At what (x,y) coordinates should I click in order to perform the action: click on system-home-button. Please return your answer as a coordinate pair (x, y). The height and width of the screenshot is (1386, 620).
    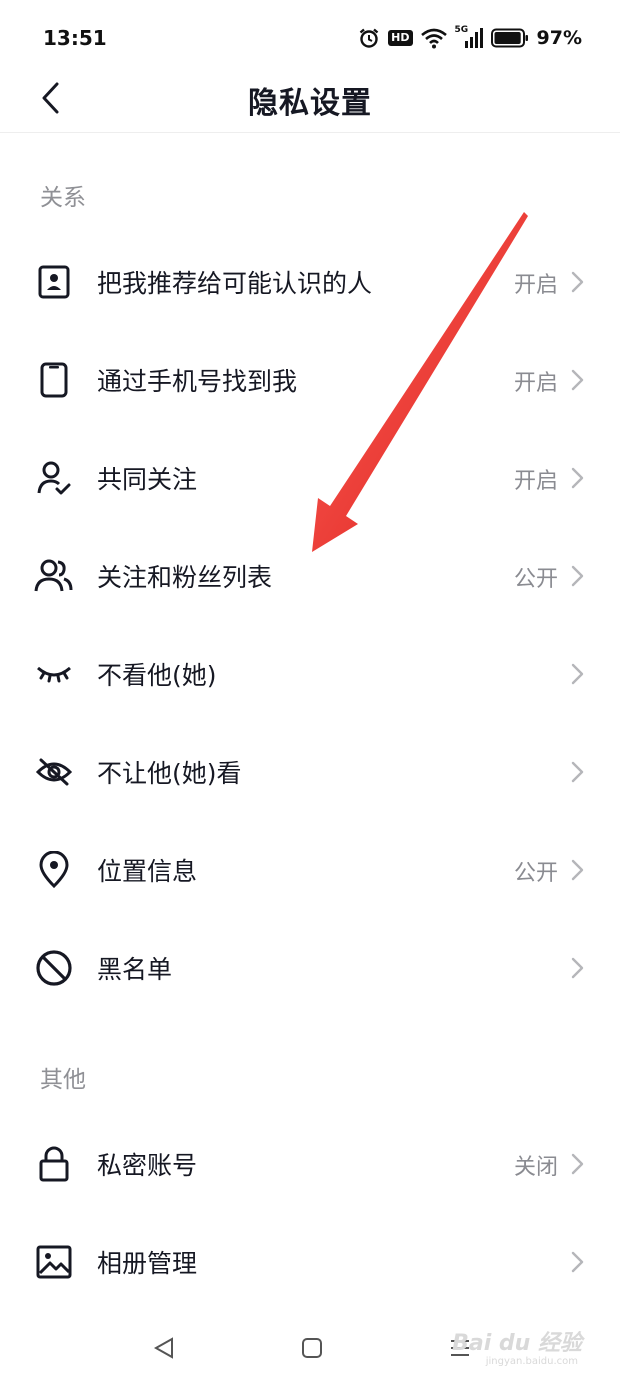
    Looking at the image, I should click on (312, 1348).